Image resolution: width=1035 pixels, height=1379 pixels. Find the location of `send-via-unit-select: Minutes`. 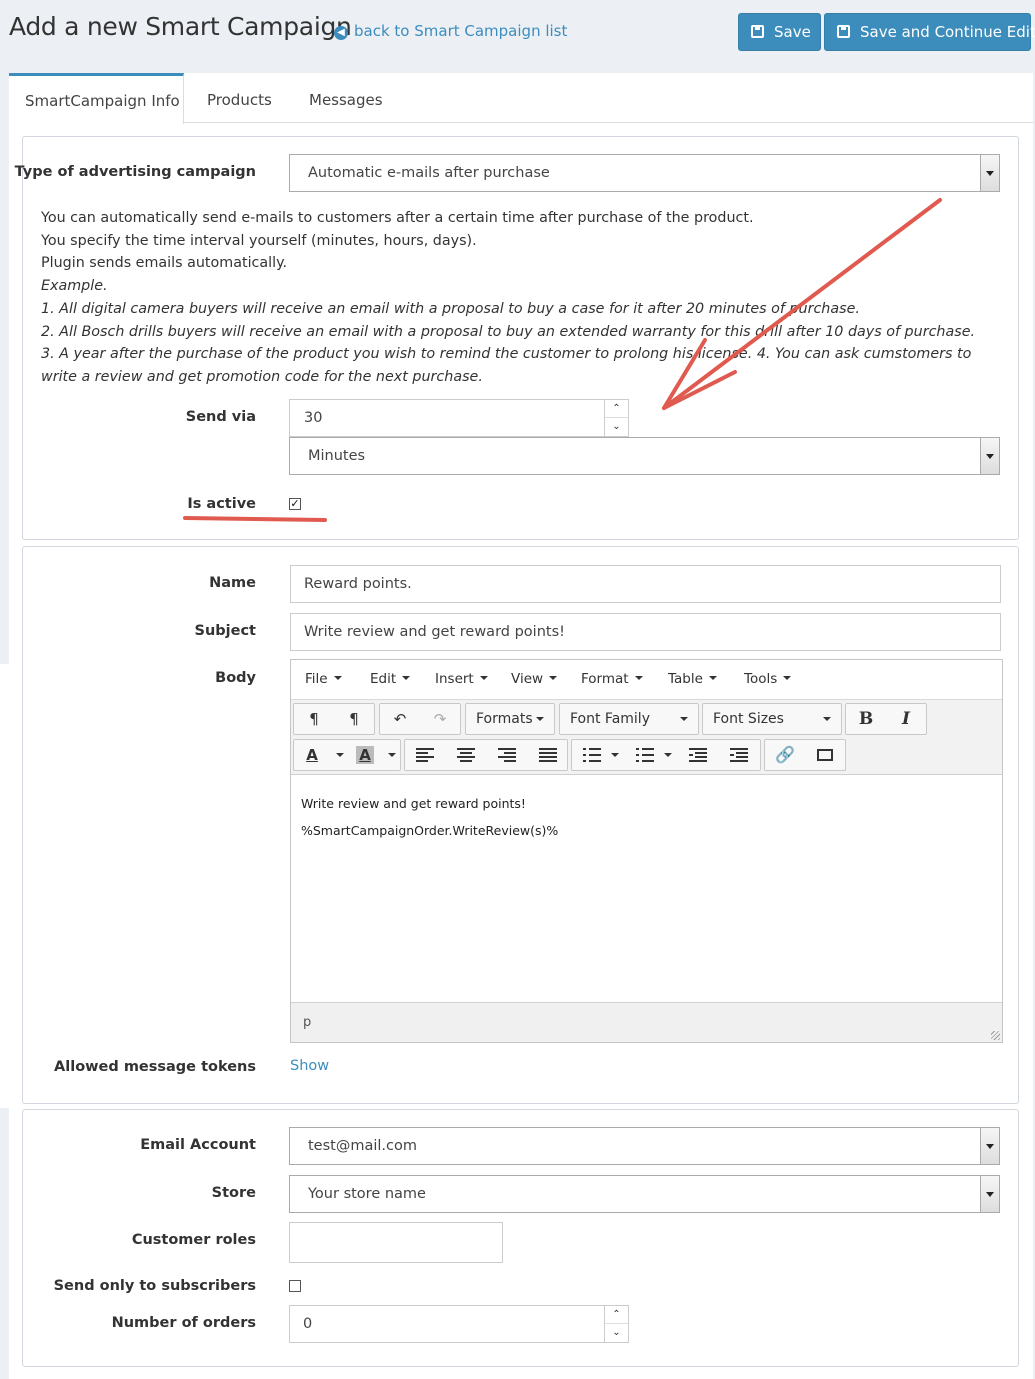

send-via-unit-select: Minutes is located at coordinates (644, 456).